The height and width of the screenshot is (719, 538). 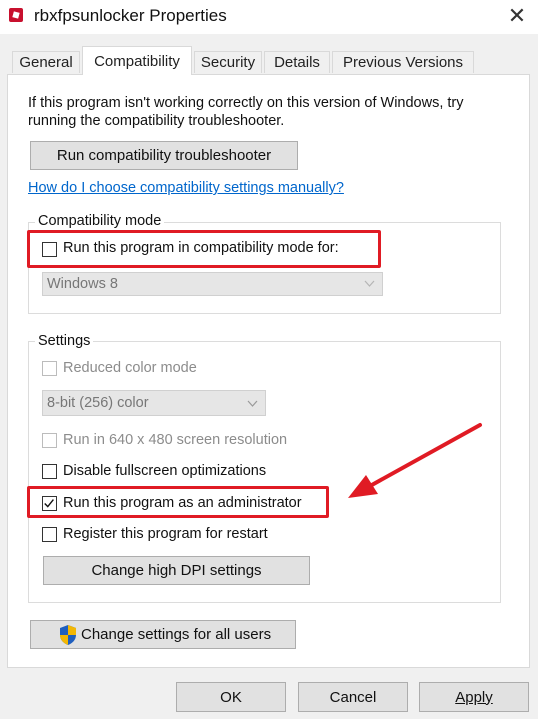 I want to click on cancel-button: Cancel, so click(x=353, y=697).